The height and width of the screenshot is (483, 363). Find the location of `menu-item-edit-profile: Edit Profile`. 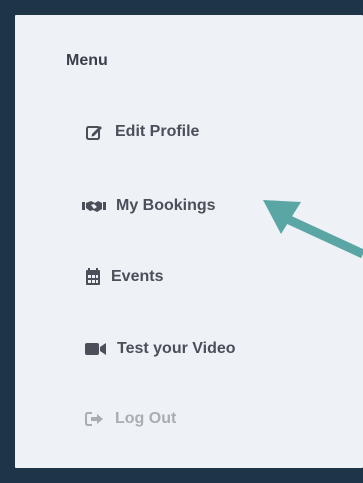

menu-item-edit-profile: Edit Profile is located at coordinates (142, 132).